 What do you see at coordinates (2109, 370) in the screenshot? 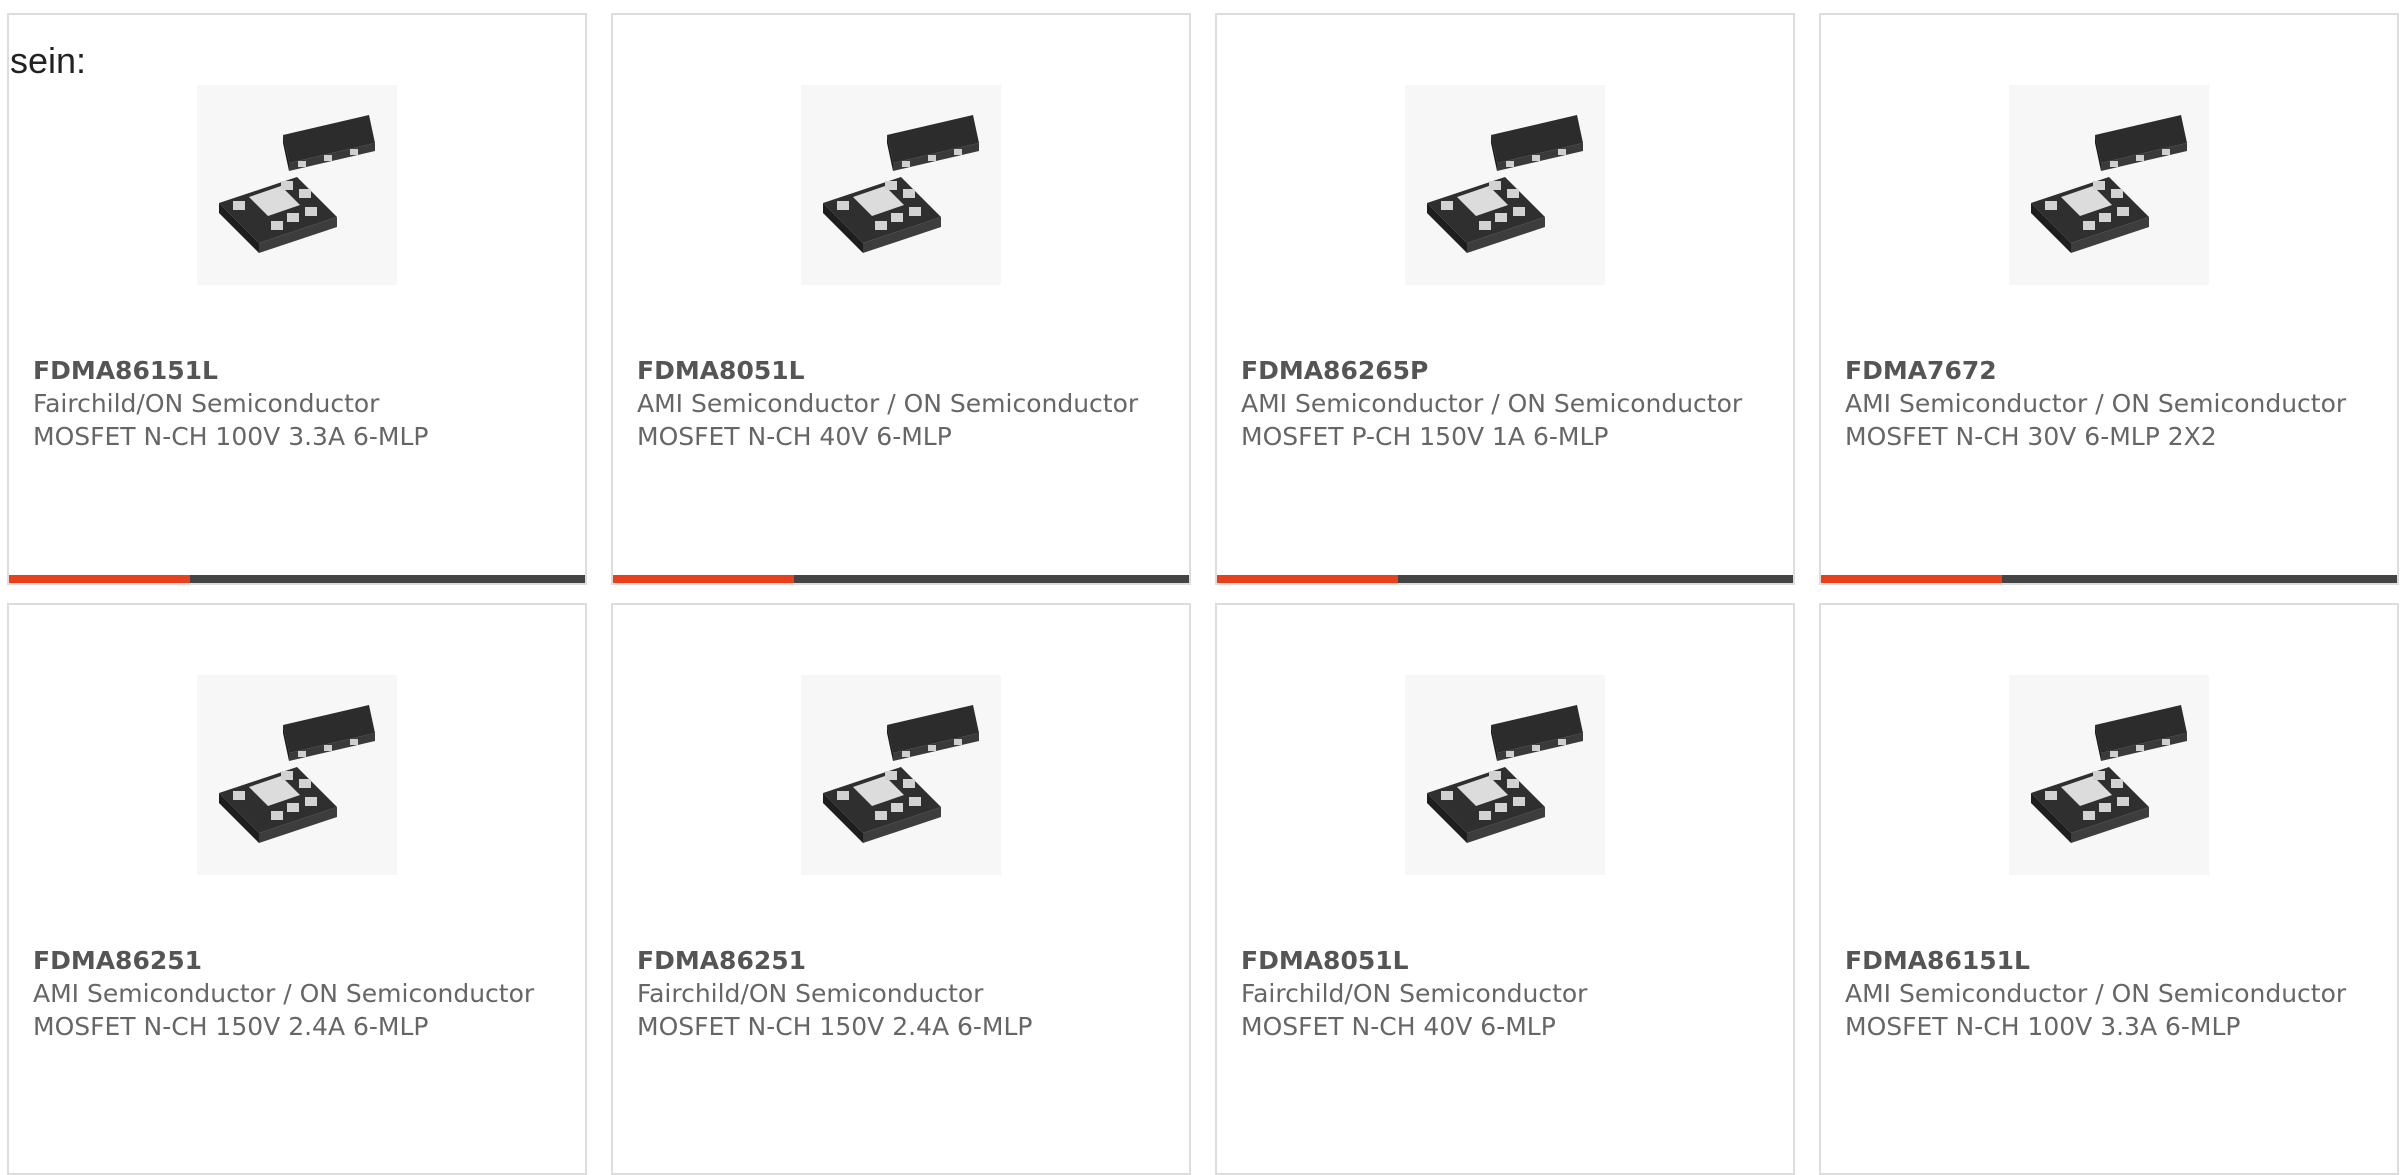
I see `product-part-number: FDMA7672` at bounding box center [2109, 370].